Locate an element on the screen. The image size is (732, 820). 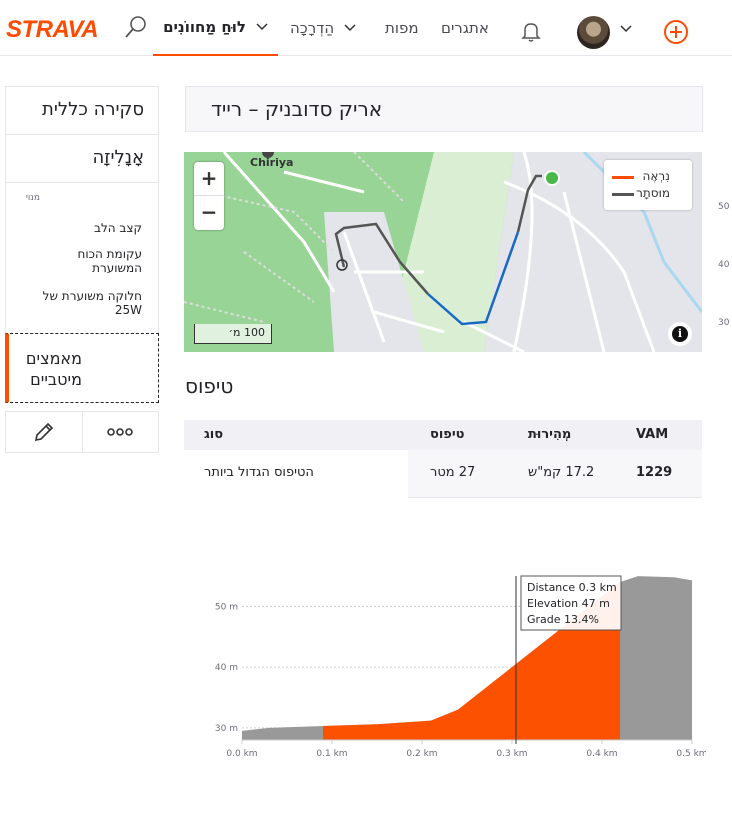
sidebar-item-heart-rate: קצב הלב is located at coordinates (86, 228).